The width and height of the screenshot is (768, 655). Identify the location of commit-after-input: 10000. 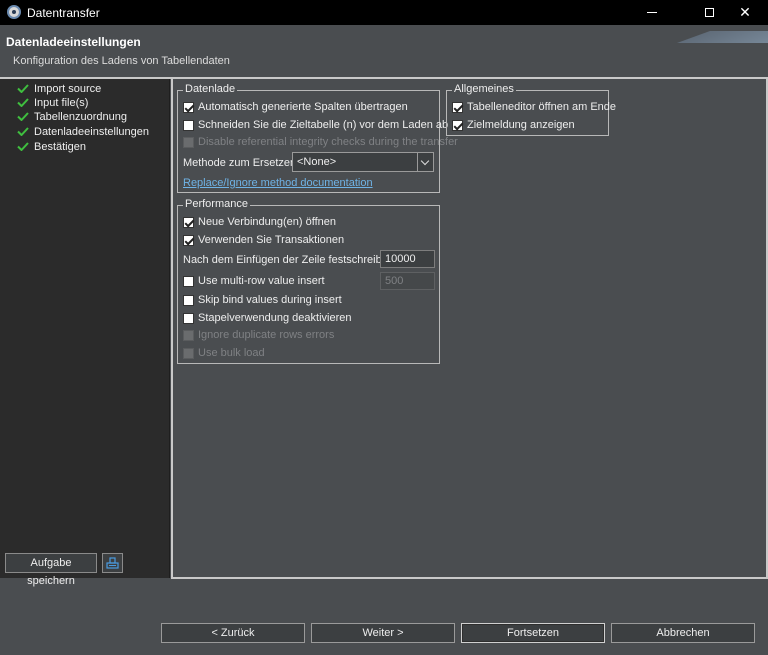
(407, 259).